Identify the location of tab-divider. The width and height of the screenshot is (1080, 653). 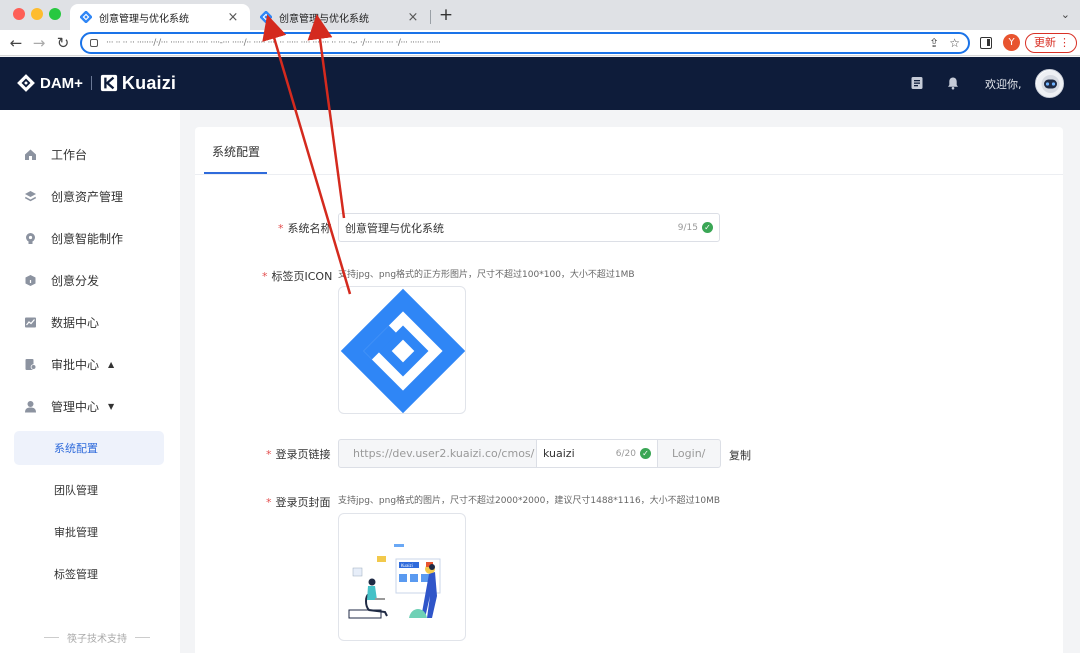
(629, 174).